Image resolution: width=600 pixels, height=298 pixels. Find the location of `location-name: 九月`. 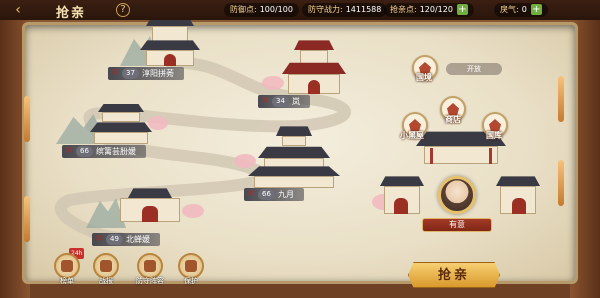

location-name: 九月 is located at coordinates (286, 194).